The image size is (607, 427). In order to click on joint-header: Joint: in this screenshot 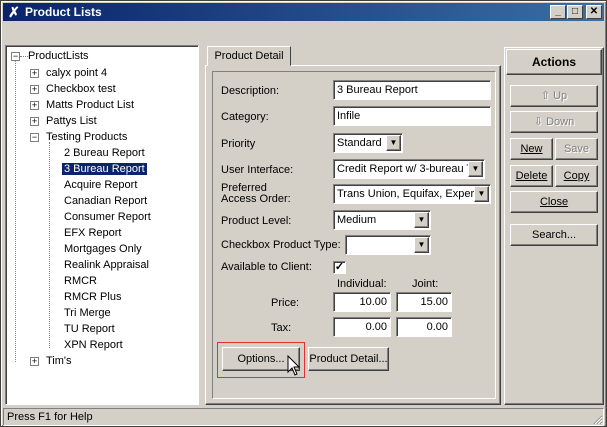, I will do `click(425, 284)`.